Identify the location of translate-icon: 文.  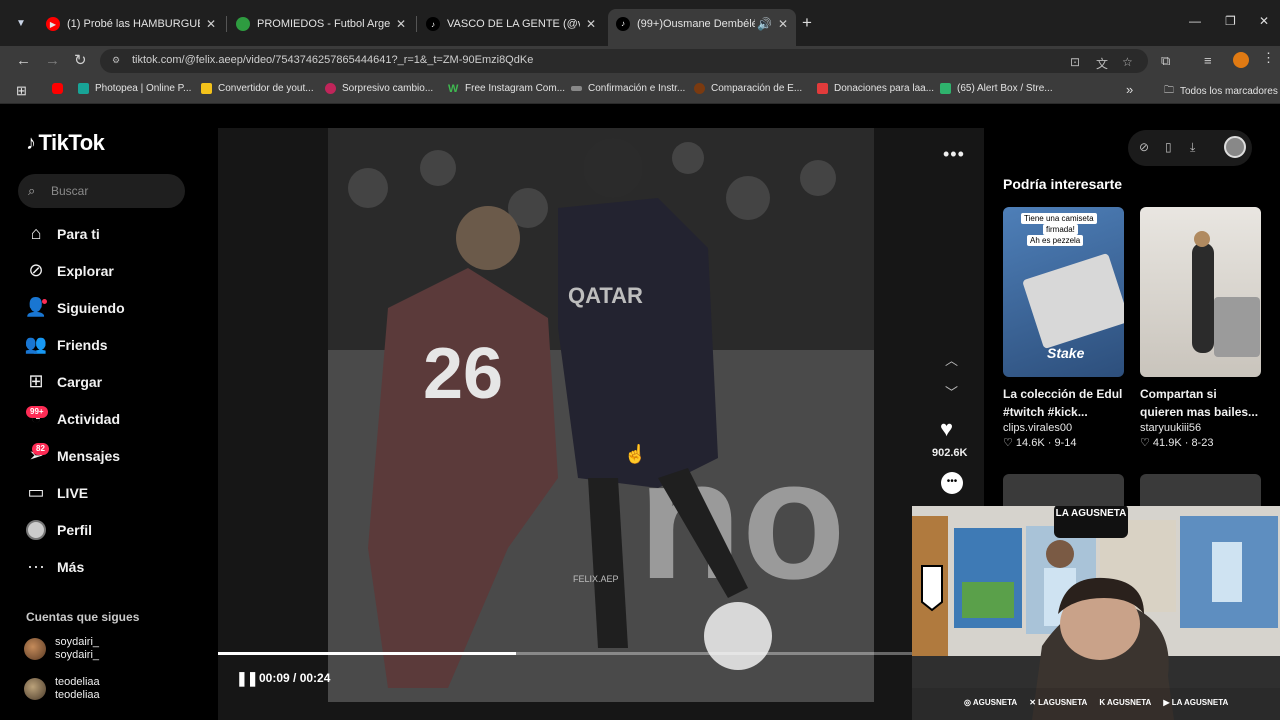
(1102, 63).